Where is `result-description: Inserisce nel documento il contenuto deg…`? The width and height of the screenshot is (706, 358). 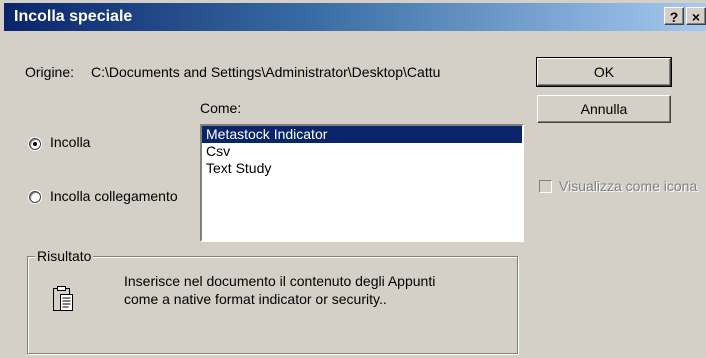
result-description: Inserisce nel documento il contenuto deg… is located at coordinates (279, 290).